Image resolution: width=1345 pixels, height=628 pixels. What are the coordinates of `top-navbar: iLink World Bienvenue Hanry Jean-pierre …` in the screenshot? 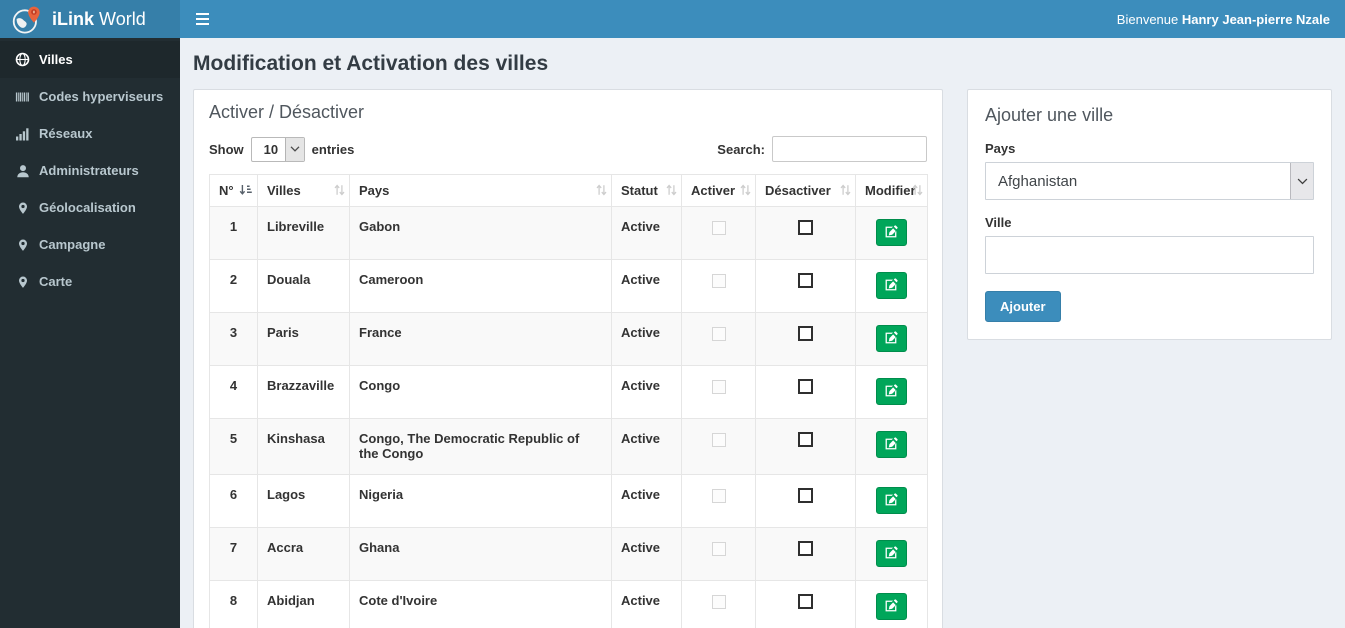 It's located at (672, 19).